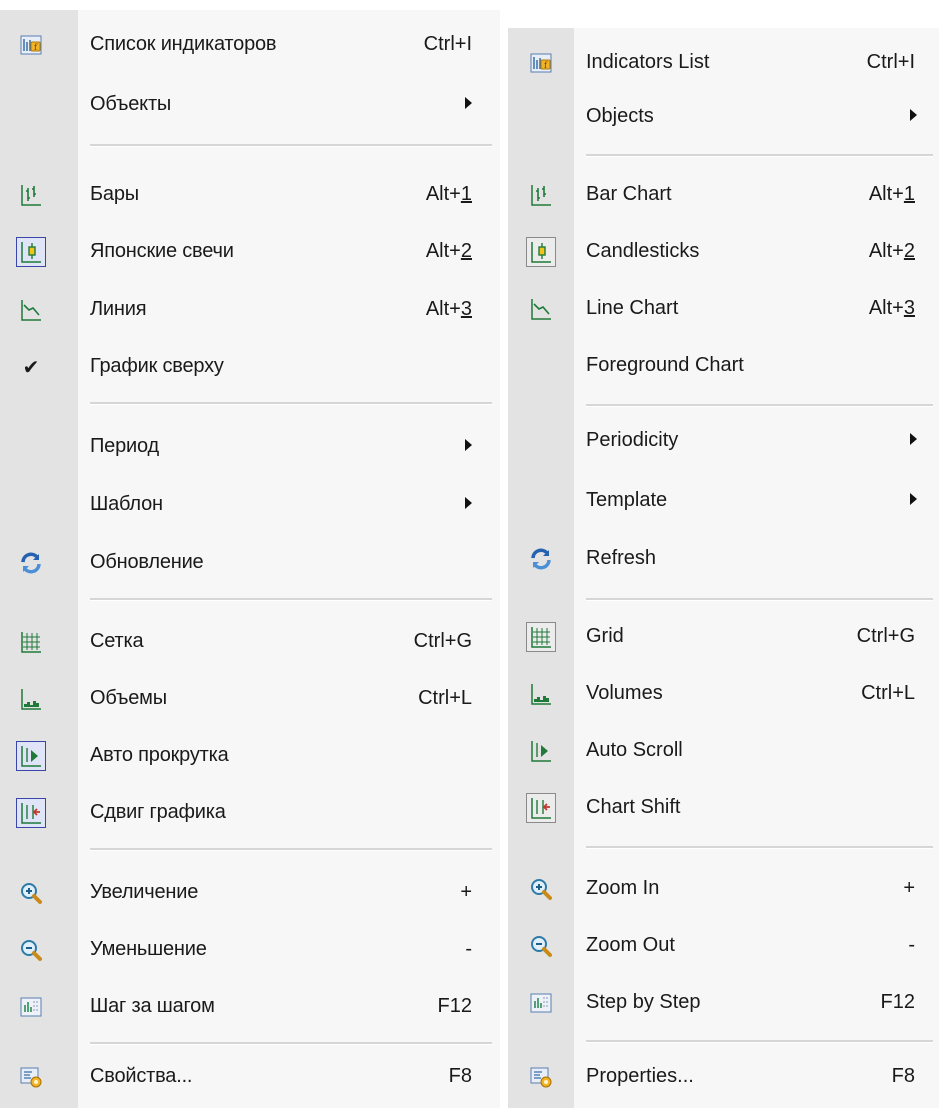 The image size is (939, 1108). Describe the element at coordinates (250, 105) in the screenshot. I see `menu-item-objects: Объекты` at that location.